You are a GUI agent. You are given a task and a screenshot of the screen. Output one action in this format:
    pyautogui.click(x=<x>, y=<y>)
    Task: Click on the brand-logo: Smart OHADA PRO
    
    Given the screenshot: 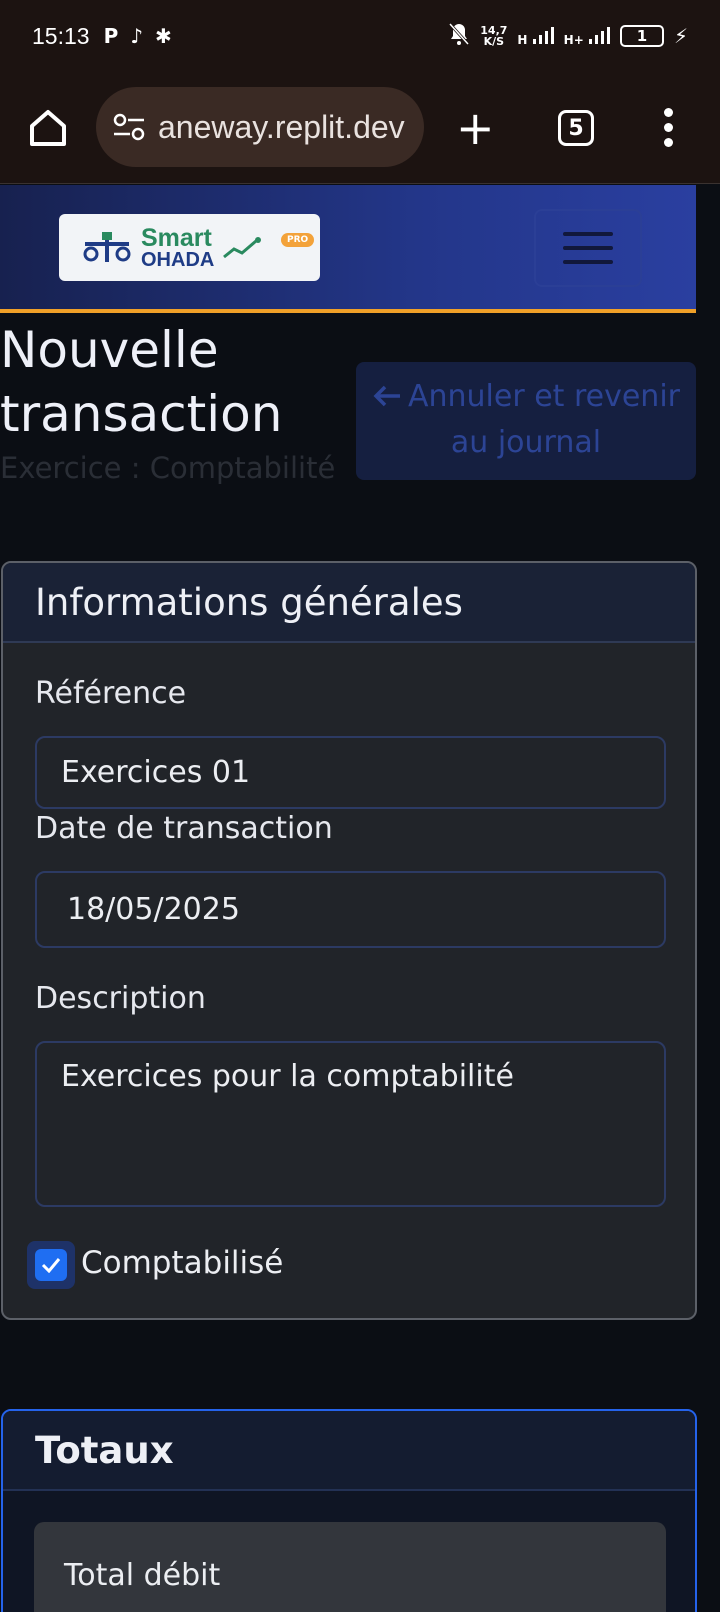 What is the action you would take?
    pyautogui.click(x=189, y=247)
    